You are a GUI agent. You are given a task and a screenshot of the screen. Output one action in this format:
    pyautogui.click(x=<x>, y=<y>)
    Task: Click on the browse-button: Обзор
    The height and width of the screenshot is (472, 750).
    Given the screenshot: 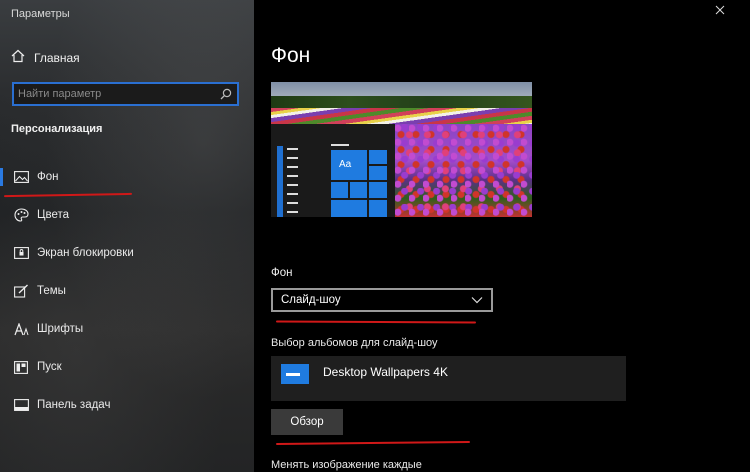 What is the action you would take?
    pyautogui.click(x=307, y=422)
    